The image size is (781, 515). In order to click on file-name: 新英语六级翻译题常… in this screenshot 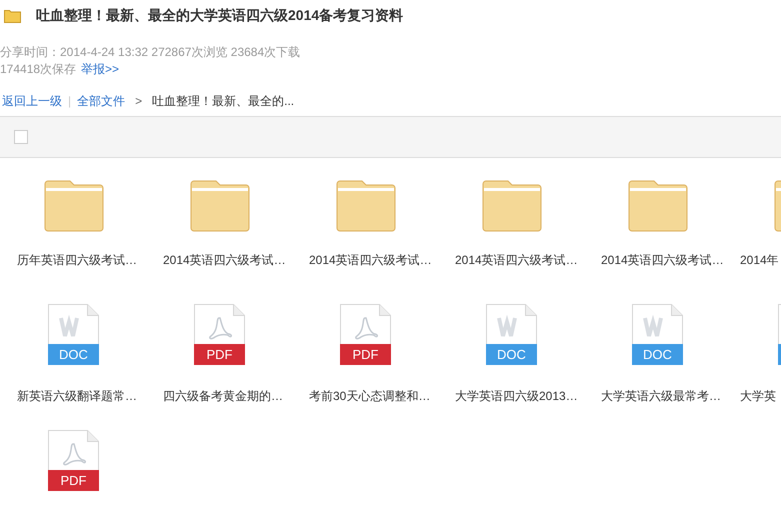, I will do `click(68, 396)`.